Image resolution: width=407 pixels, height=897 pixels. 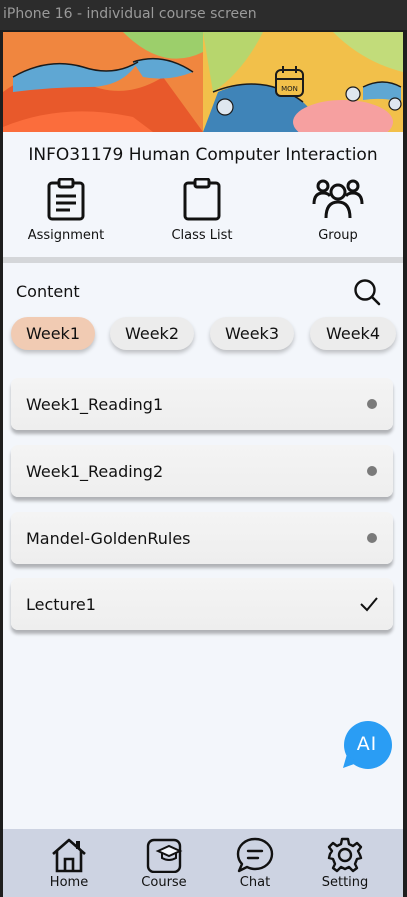 I want to click on tab-chat: Chat, so click(x=255, y=863).